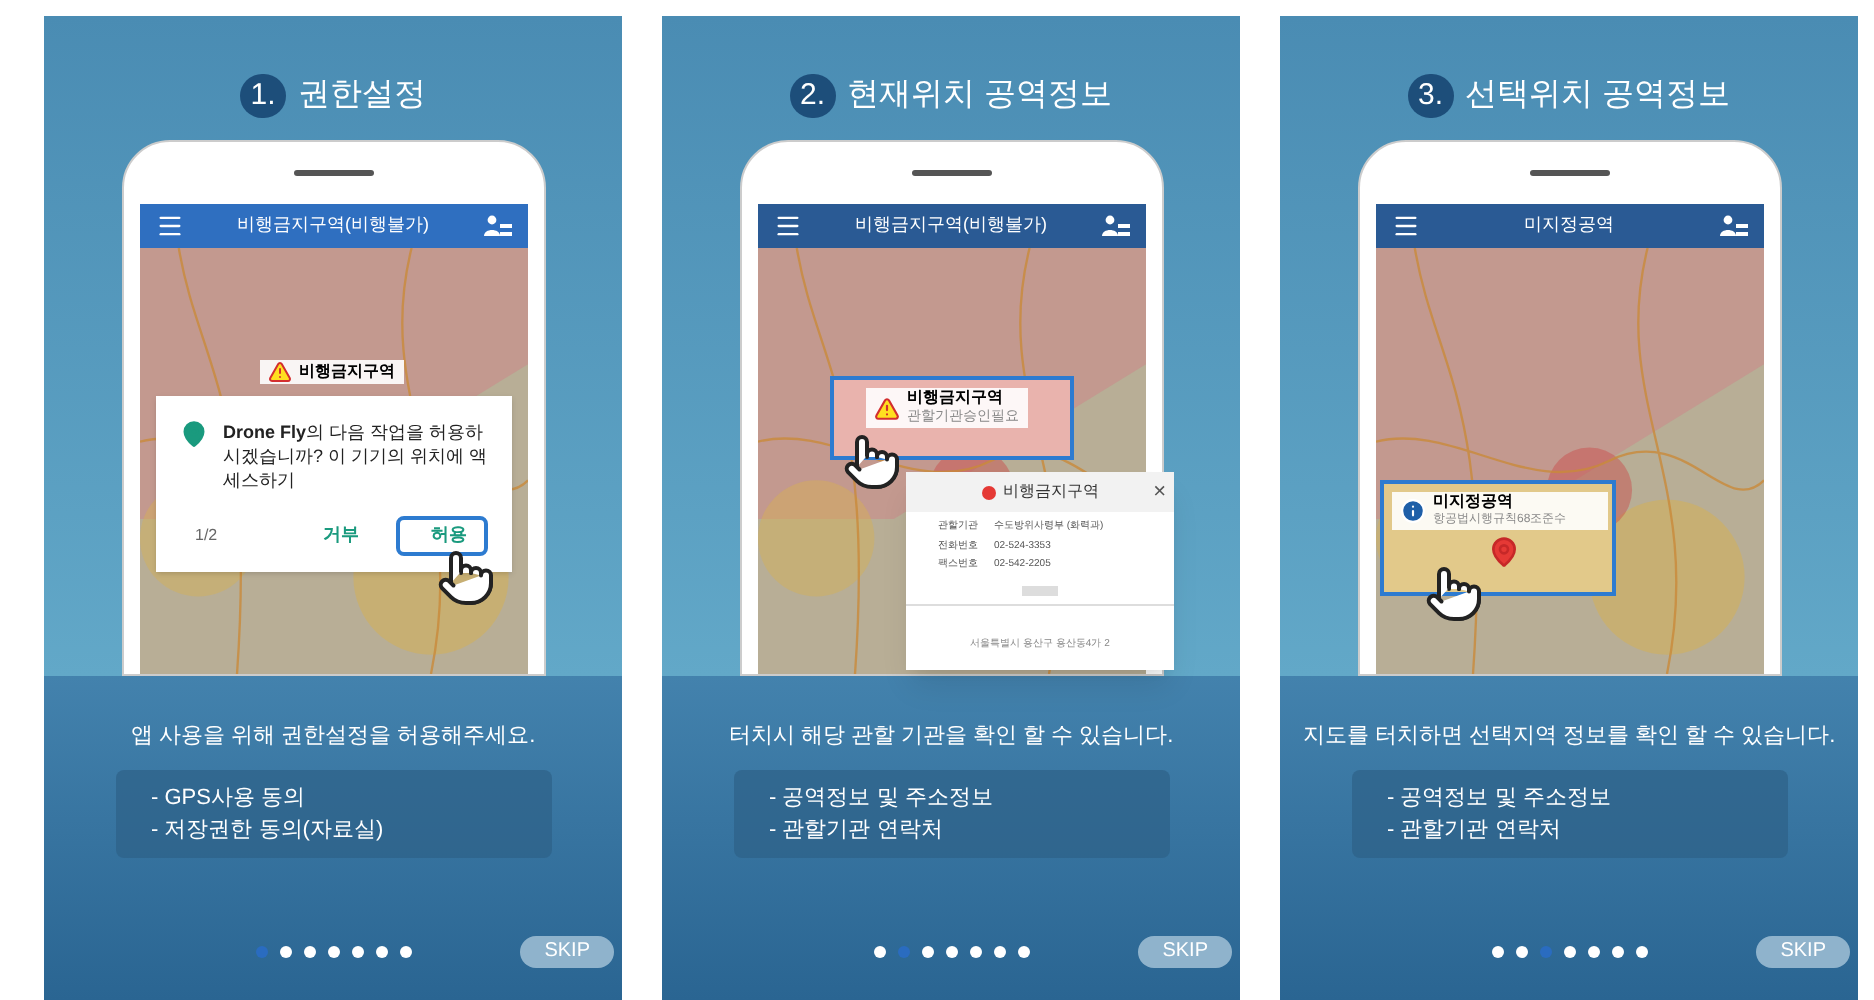  Describe the element at coordinates (951, 737) in the screenshot. I see `description: 터치시 해당 관할 기관을 확인 할 수 있습니다.` at that location.